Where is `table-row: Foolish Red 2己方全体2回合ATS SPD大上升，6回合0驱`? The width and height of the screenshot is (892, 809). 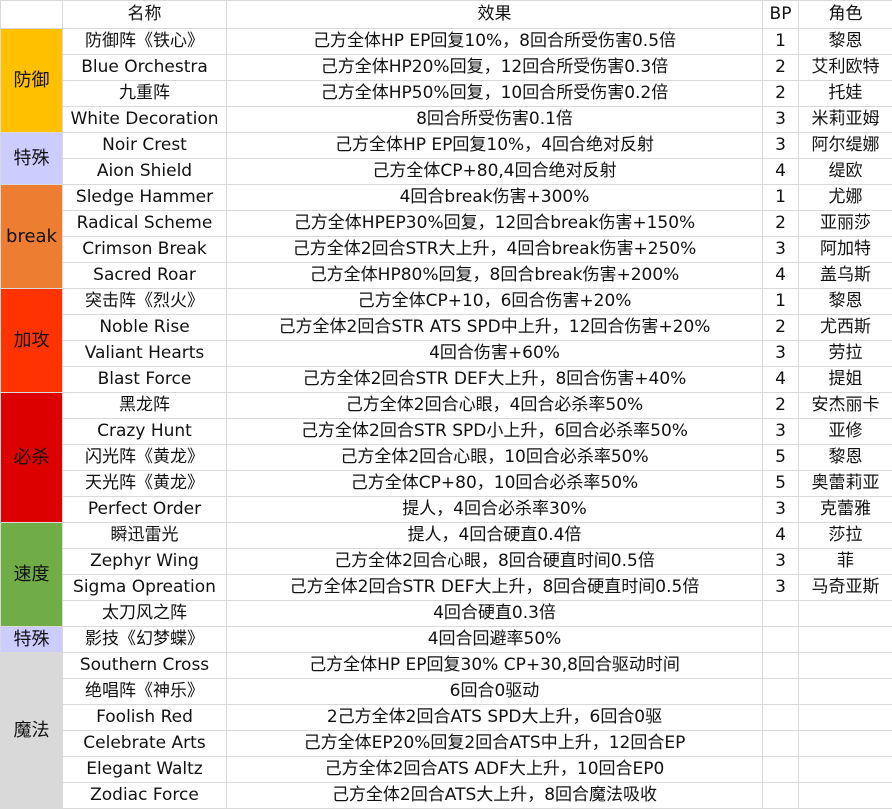
table-row: Foolish Red 2己方全体2回合ATS SPD大上升，6回合0驱 is located at coordinates (446, 717).